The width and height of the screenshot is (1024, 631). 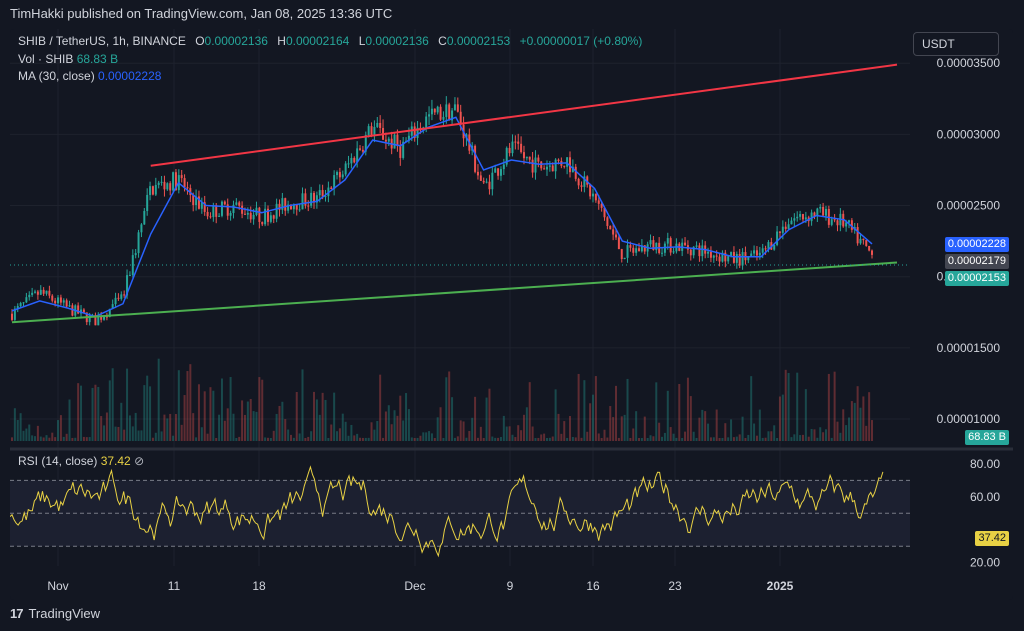 I want to click on time-tick-label: Nov, so click(x=57, y=586).